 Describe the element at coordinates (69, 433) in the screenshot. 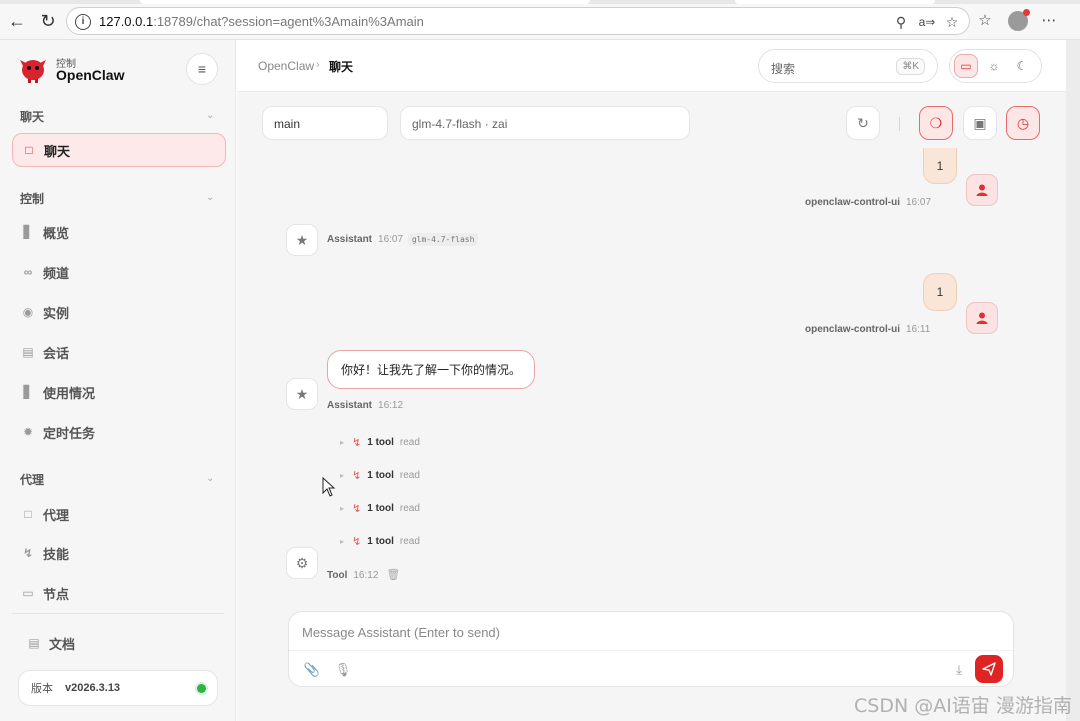

I see `sidebar-item-label: 定时任务` at that location.